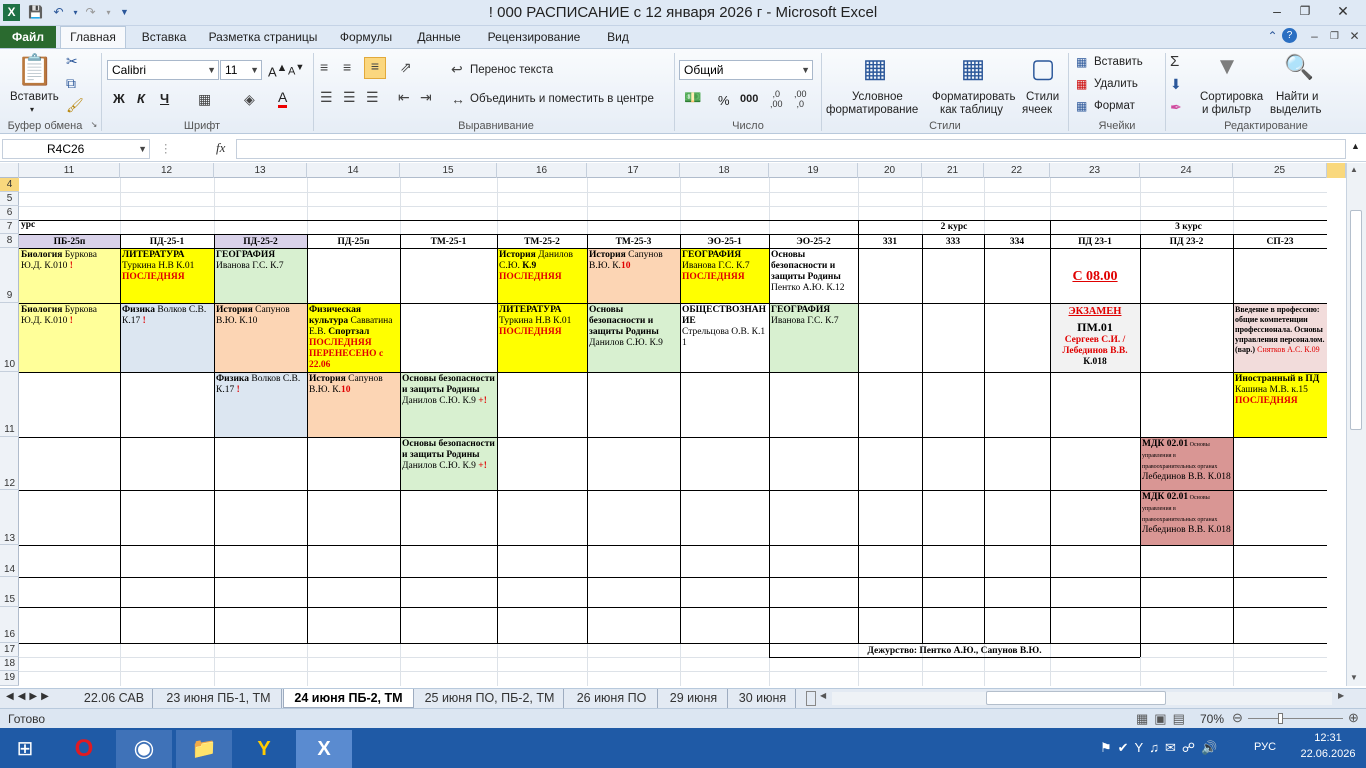 This screenshot has height=768, width=1366. What do you see at coordinates (800, 99) in the screenshot?
I see `decrease-decimal-icon: ,00,0` at bounding box center [800, 99].